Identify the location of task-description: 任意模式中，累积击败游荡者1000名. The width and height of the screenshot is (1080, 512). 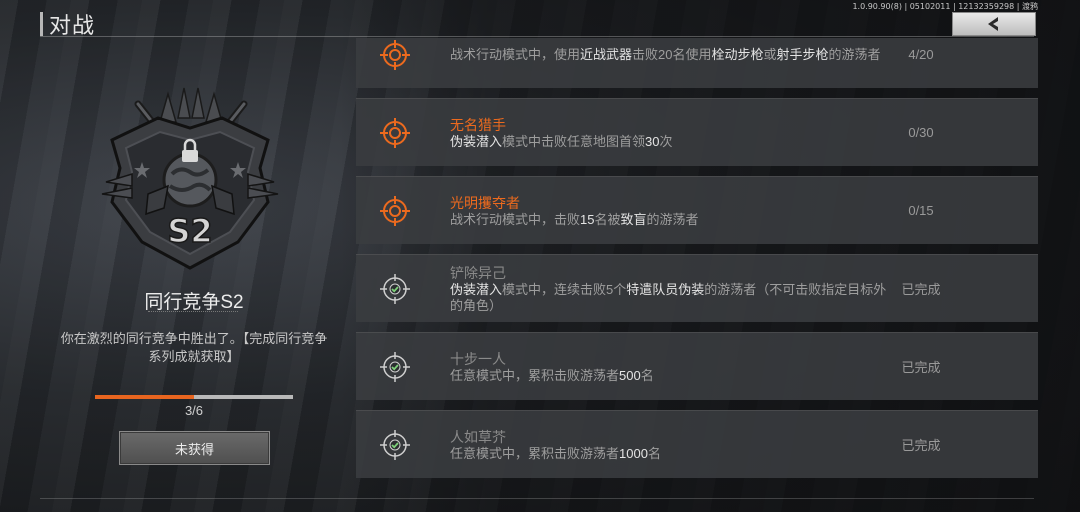
(670, 454).